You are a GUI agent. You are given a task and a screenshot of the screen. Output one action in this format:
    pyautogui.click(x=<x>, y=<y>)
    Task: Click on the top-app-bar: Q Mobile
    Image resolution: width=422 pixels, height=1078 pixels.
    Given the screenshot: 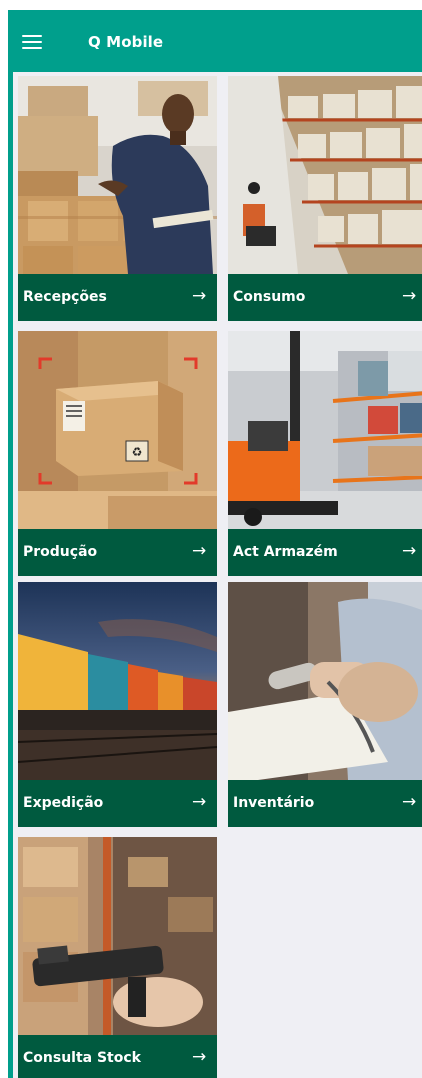 What is the action you would take?
    pyautogui.click(x=215, y=41)
    